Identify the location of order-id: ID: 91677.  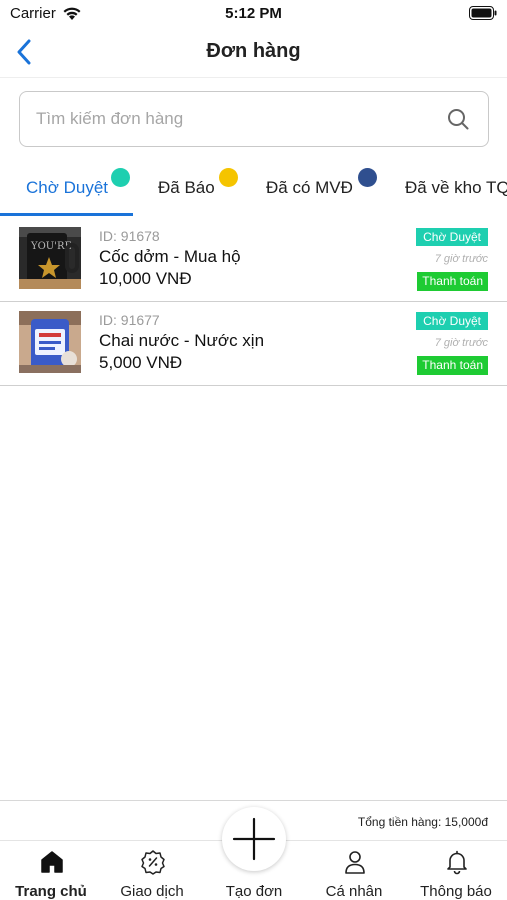
(129, 320).